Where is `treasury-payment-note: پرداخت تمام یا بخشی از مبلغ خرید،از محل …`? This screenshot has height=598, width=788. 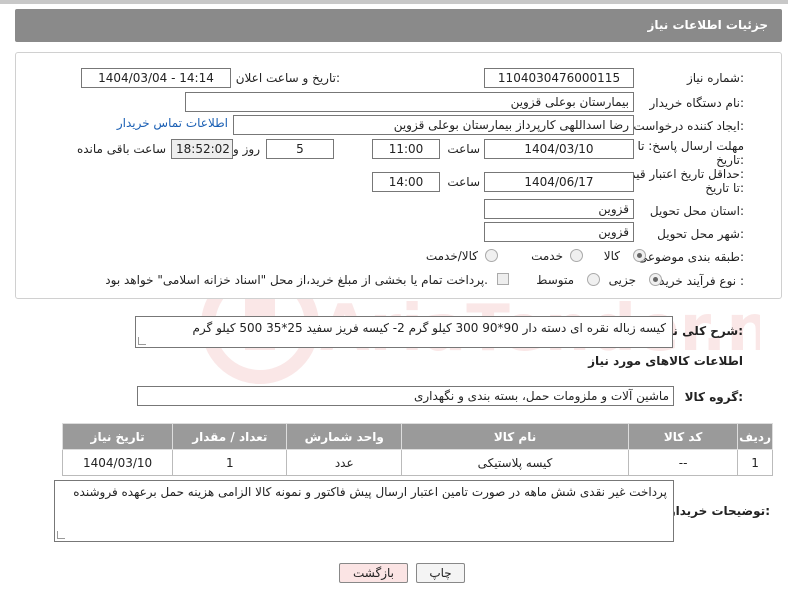 treasury-payment-note: پرداخت تمام یا بخشی از مبلغ خرید،از محل … is located at coordinates (296, 280).